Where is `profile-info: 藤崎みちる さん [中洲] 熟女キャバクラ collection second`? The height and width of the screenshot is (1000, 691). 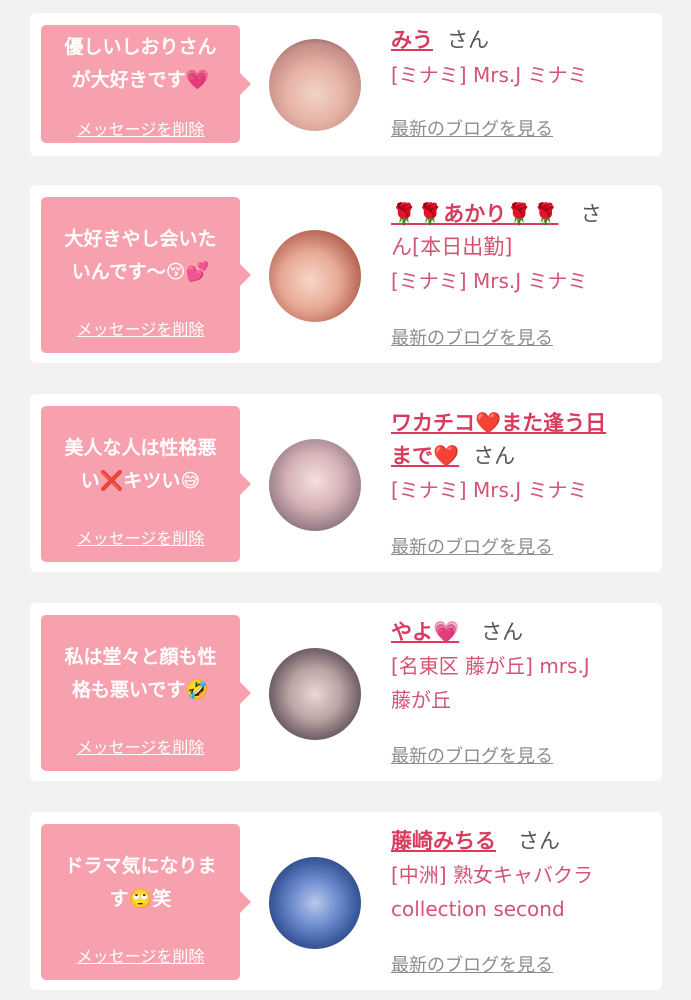 profile-info: 藤崎みちる さん [中洲] 熟女キャバクラ collection second is located at coordinates (522, 875).